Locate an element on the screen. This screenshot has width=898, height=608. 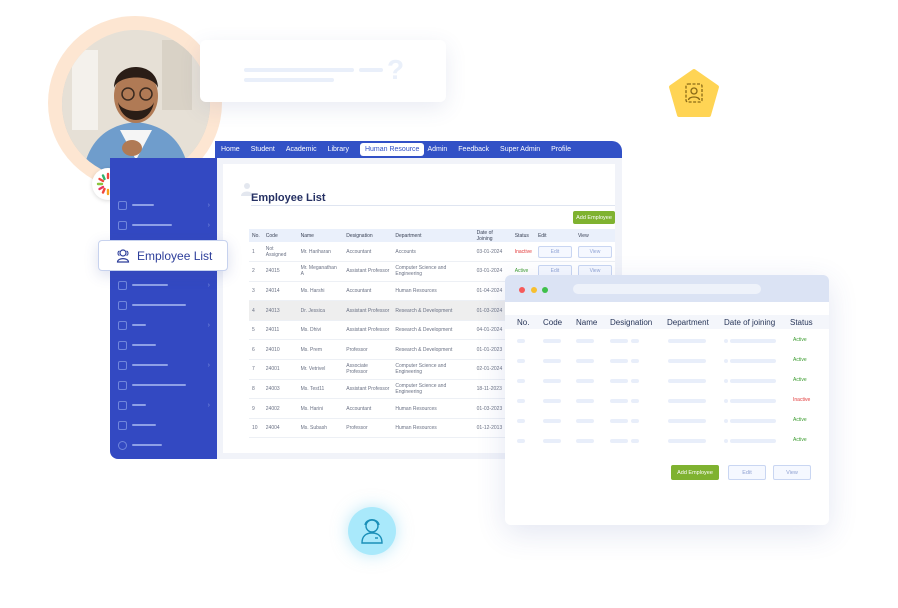
card-col-doj: Date of joining is located at coordinates (750, 322).